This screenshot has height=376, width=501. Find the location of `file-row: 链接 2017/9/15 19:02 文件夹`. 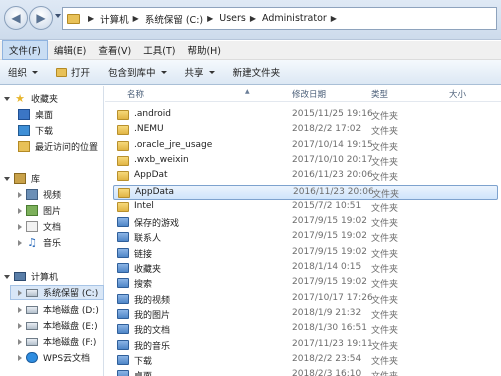

file-row: 链接 2017/9/15 19:02 文件夹 is located at coordinates (305, 253).